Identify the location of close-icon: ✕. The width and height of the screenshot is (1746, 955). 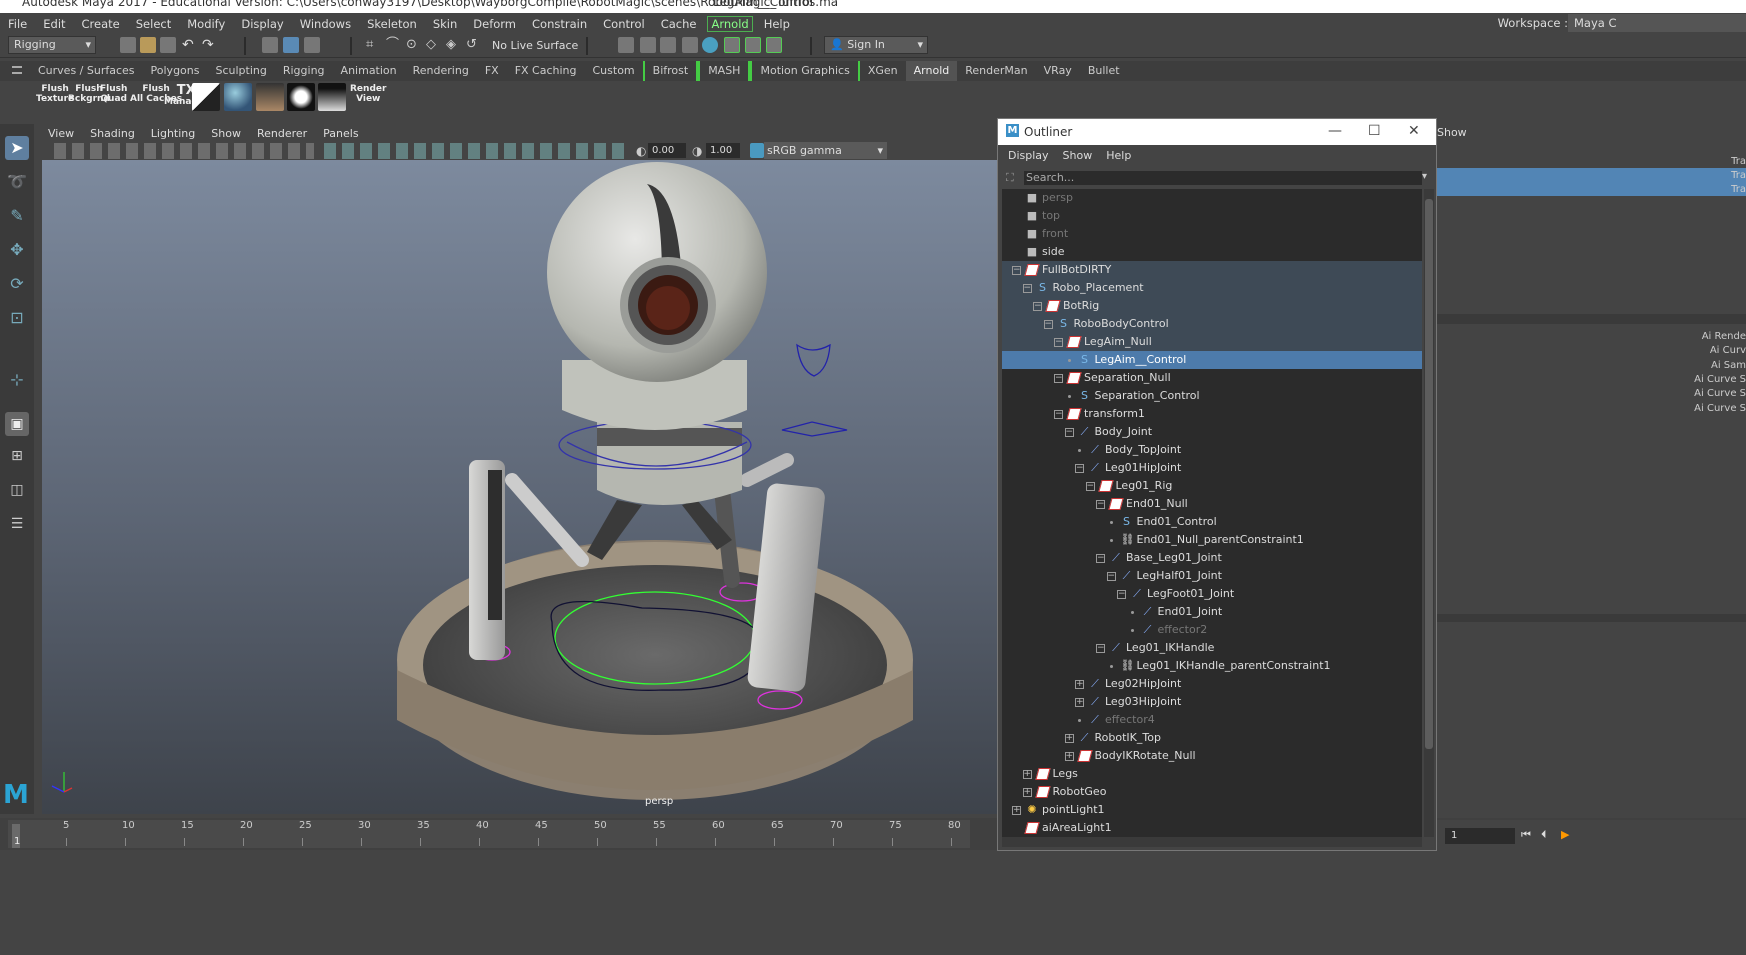
(1414, 131).